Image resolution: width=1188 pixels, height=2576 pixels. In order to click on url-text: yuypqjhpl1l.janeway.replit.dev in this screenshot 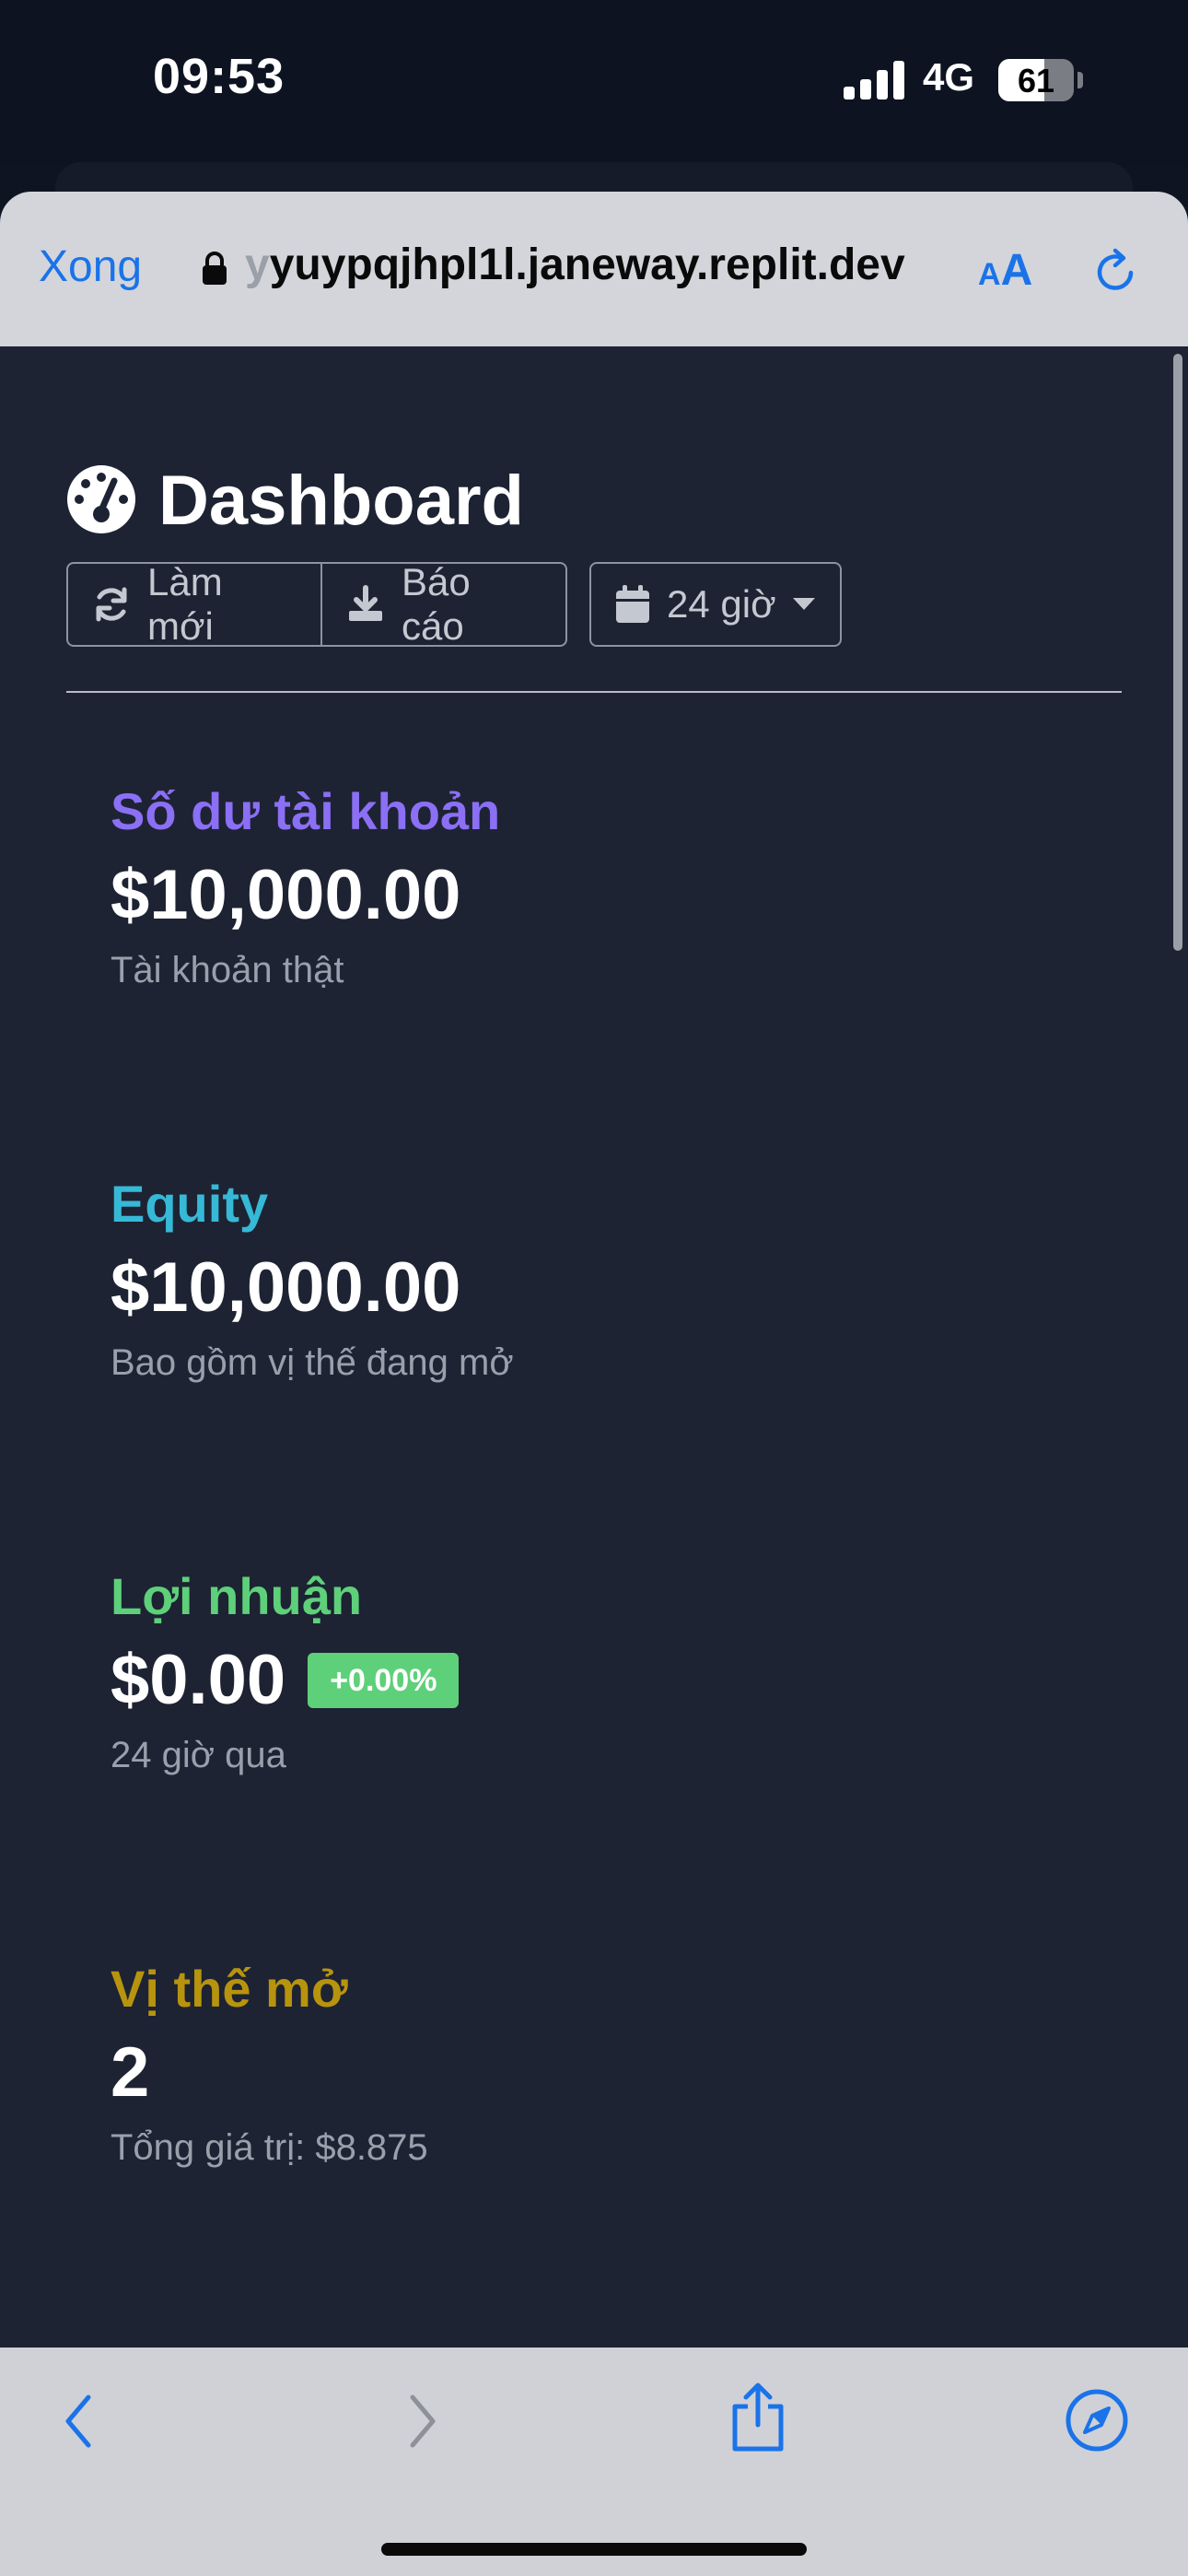, I will do `click(587, 264)`.